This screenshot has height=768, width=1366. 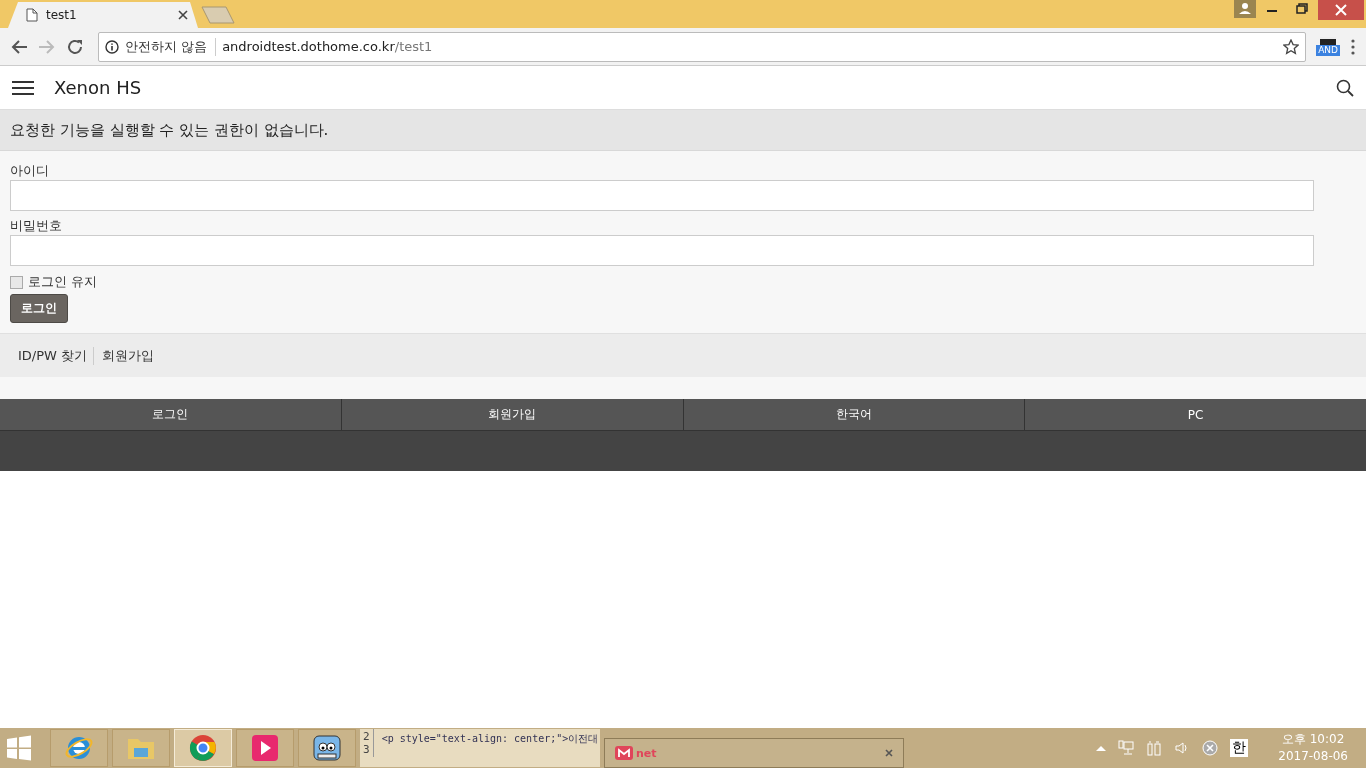 What do you see at coordinates (32, 15) in the screenshot?
I see `page-icon` at bounding box center [32, 15].